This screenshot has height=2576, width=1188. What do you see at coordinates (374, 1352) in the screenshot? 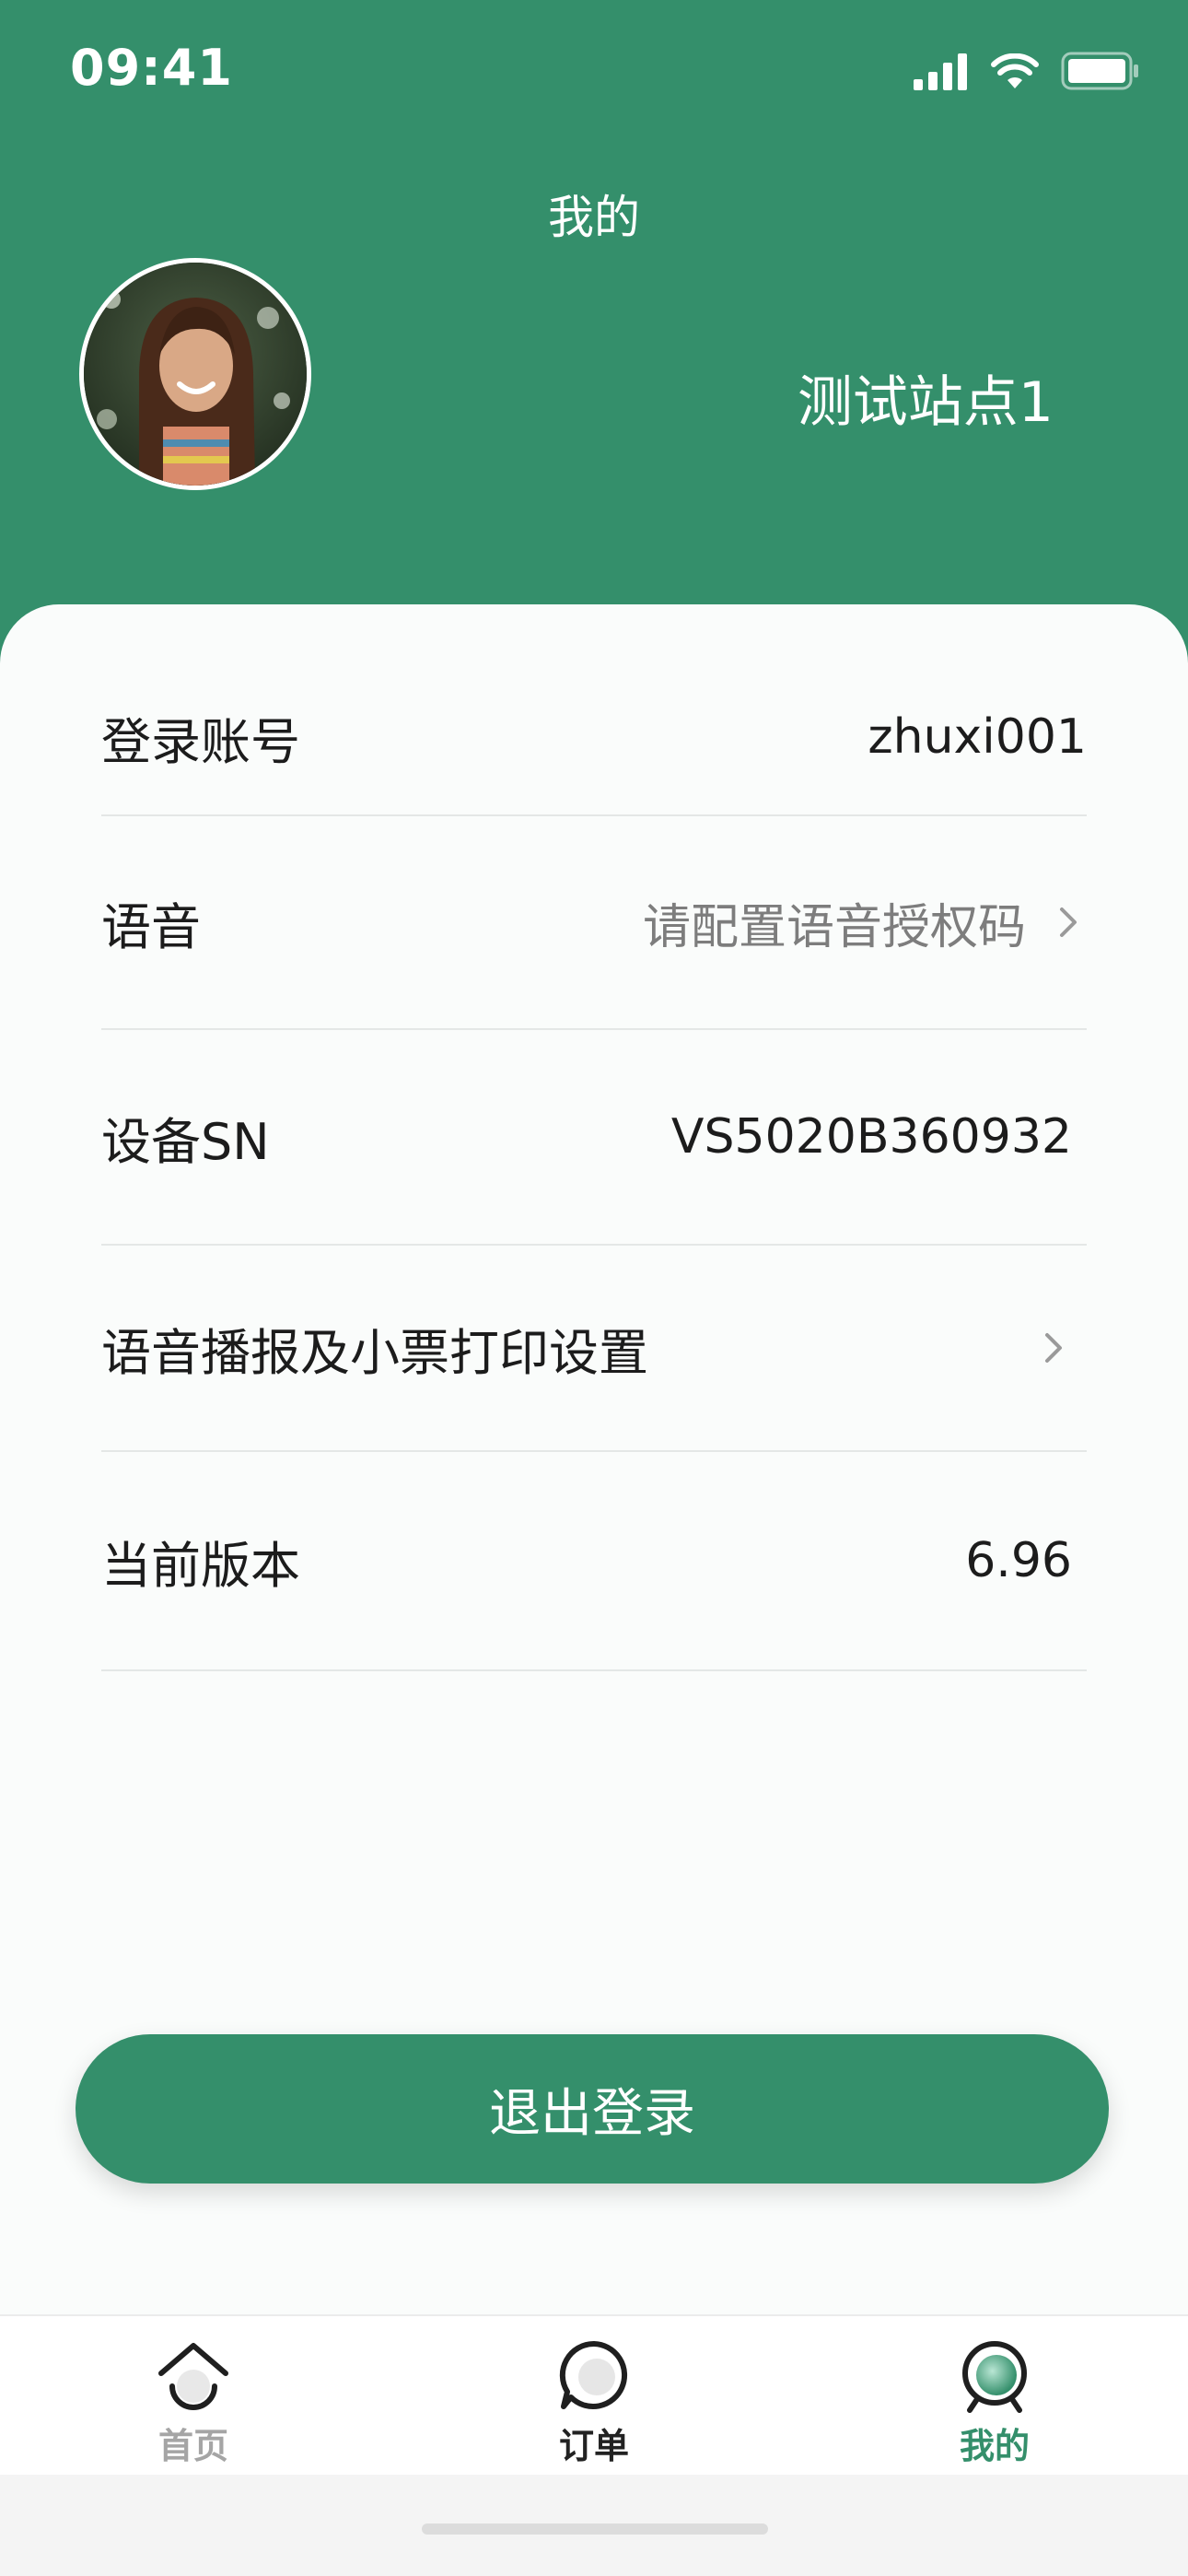
I see `broadcast-print-settings-label: 语音播报及小票打印设置` at bounding box center [374, 1352].